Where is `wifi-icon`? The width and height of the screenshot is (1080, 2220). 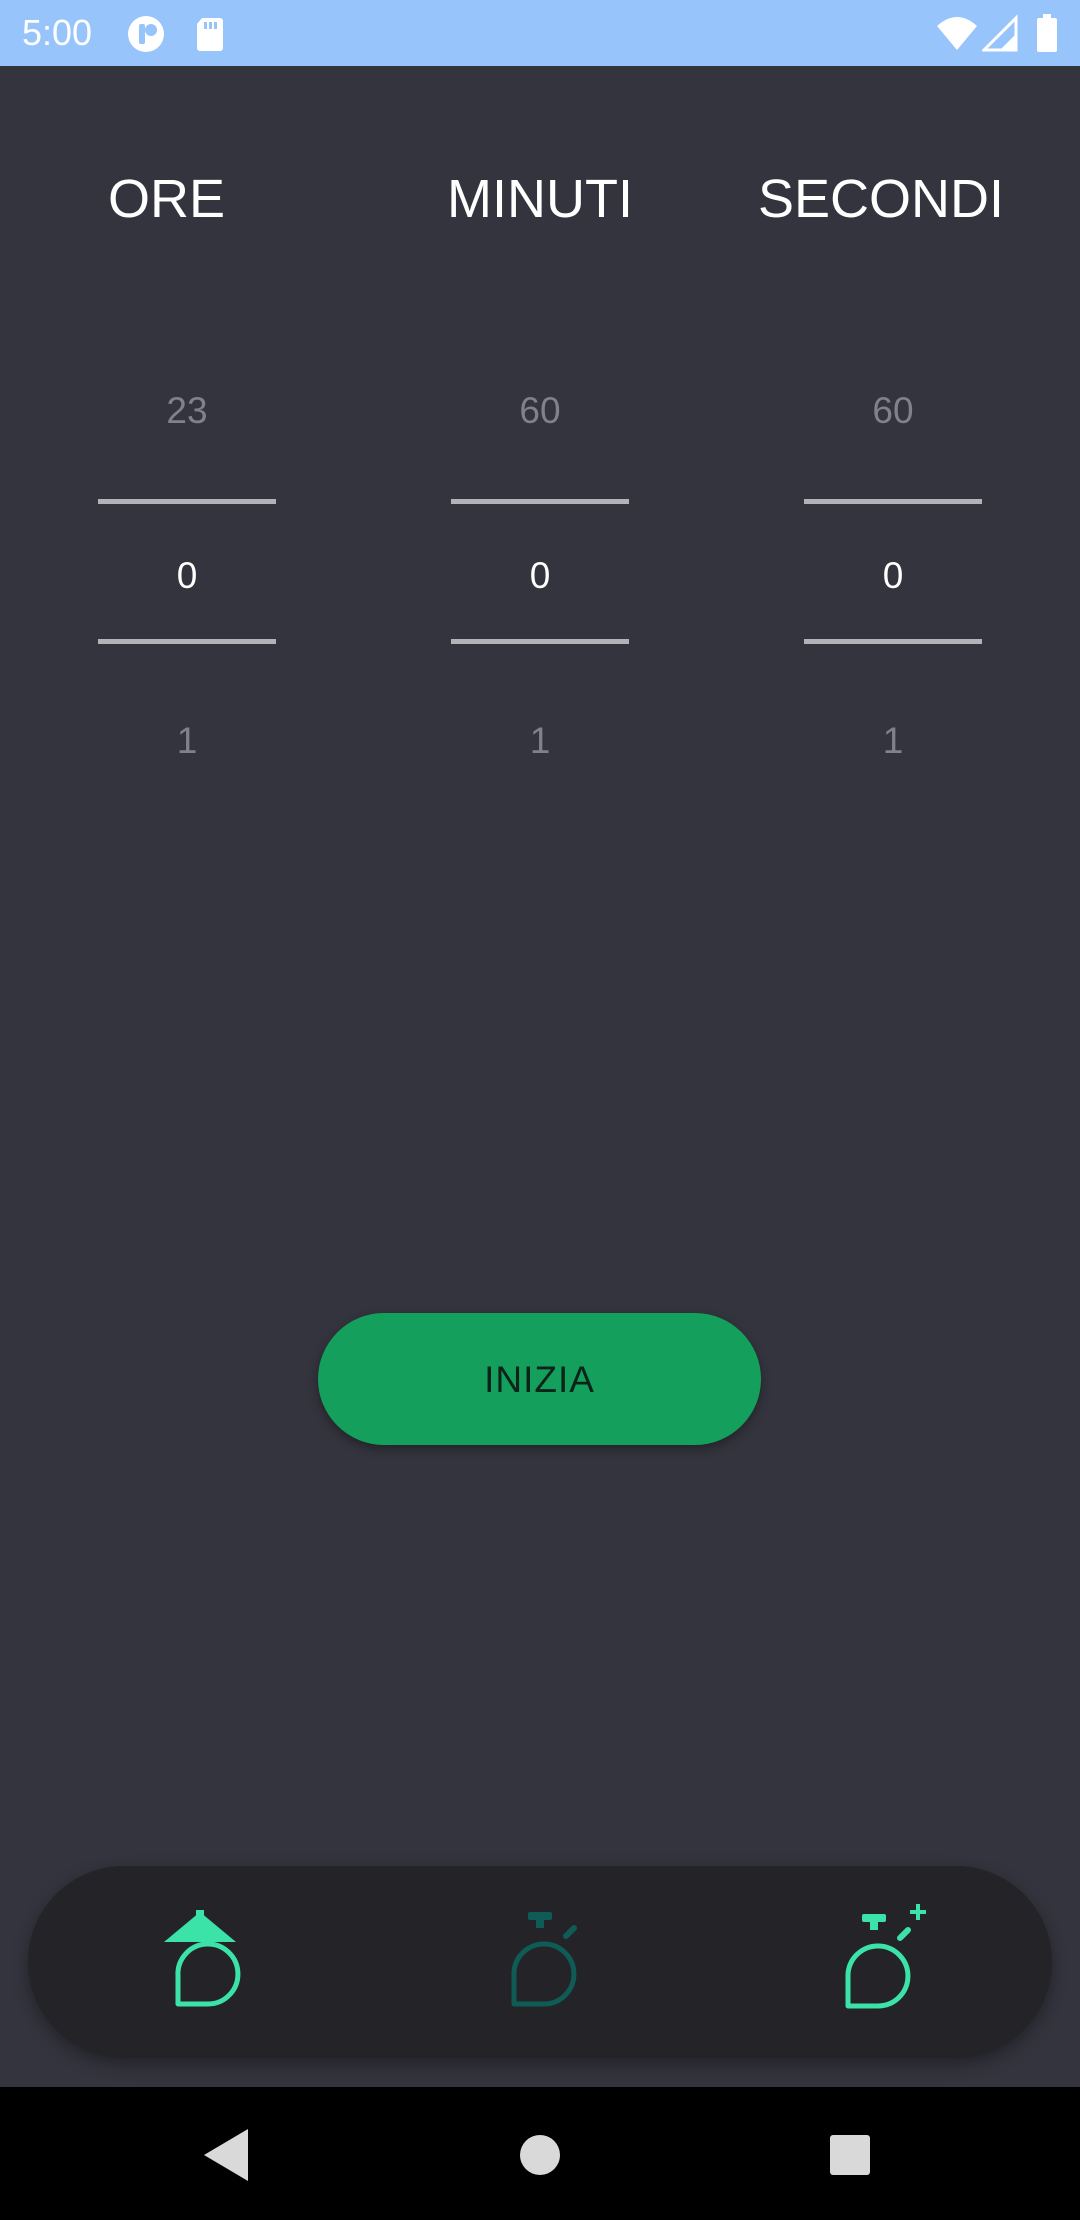 wifi-icon is located at coordinates (957, 34).